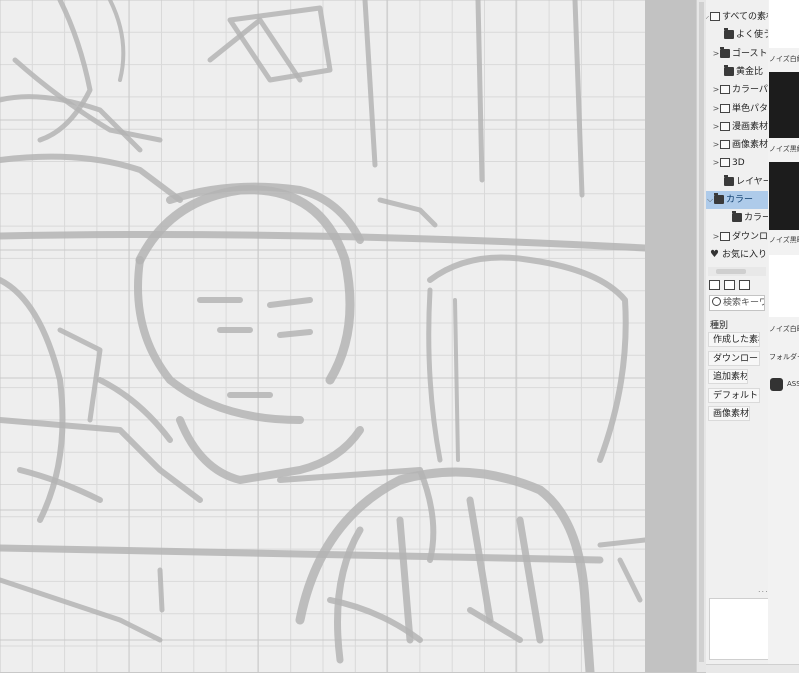 The height and width of the screenshot is (673, 799). What do you see at coordinates (734, 358) in the screenshot?
I see `kind-tag: ダウンロード` at bounding box center [734, 358].